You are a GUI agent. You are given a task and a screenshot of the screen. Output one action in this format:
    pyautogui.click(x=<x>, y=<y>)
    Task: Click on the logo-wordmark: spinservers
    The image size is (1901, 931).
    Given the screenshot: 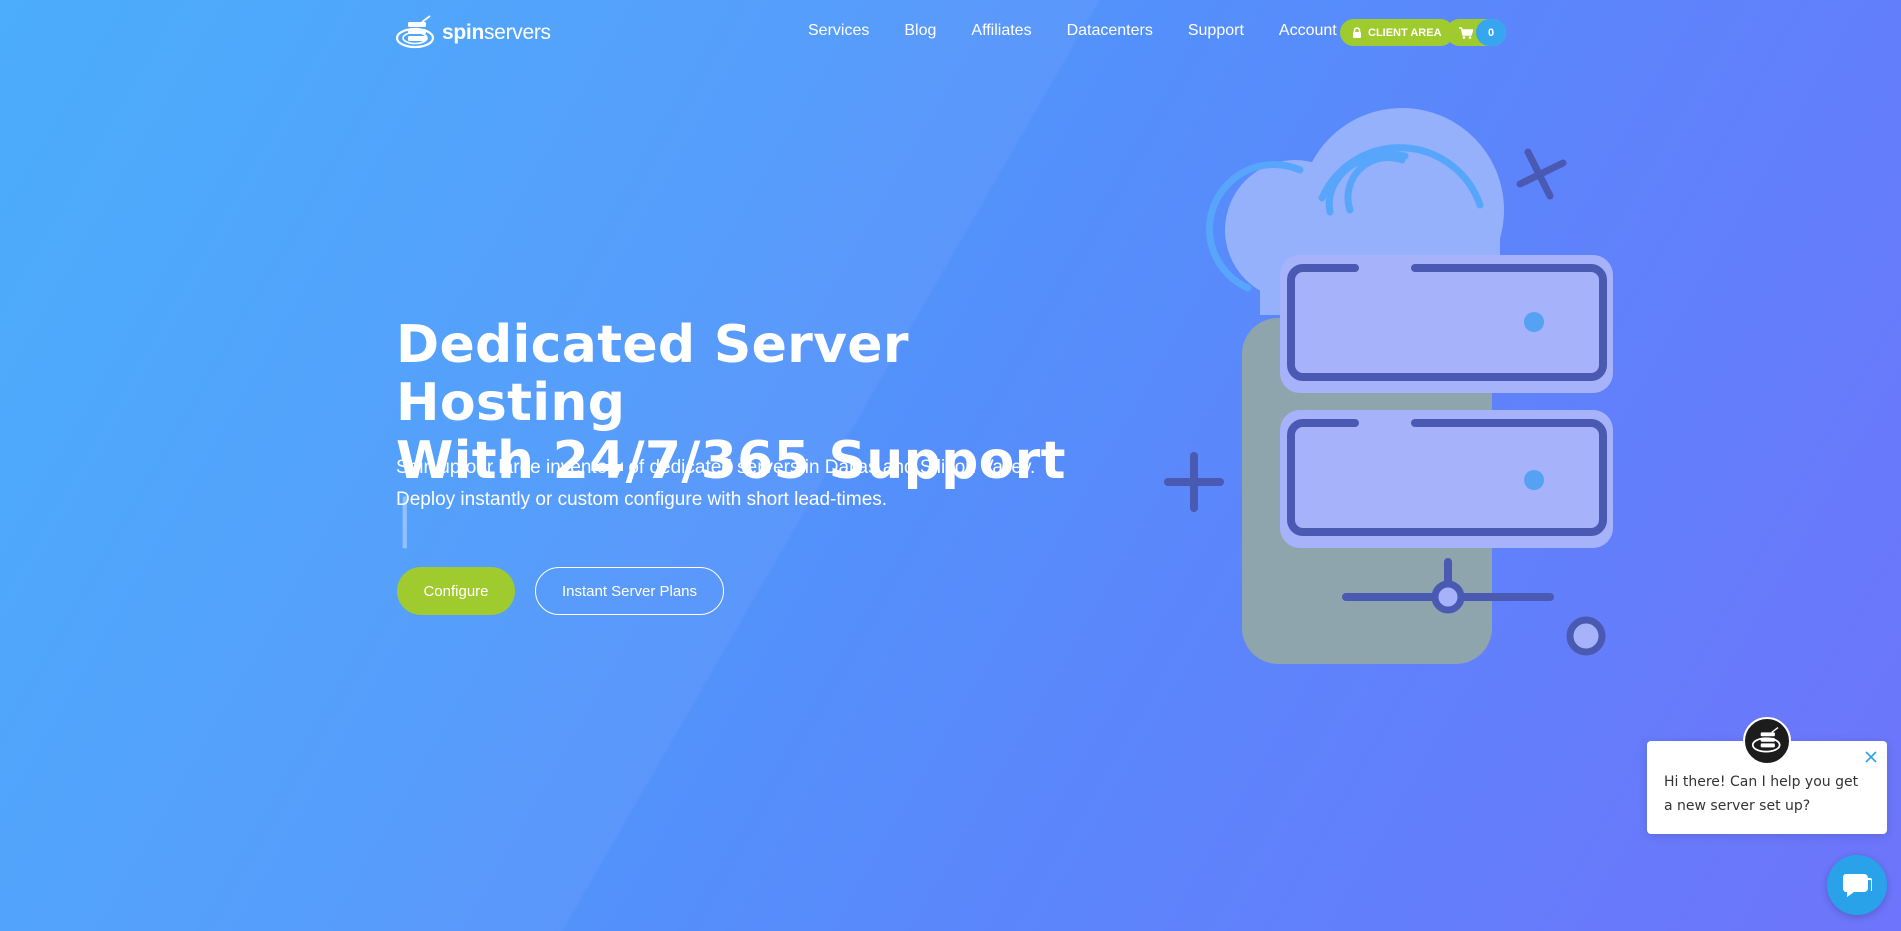 What is the action you would take?
    pyautogui.click(x=496, y=32)
    